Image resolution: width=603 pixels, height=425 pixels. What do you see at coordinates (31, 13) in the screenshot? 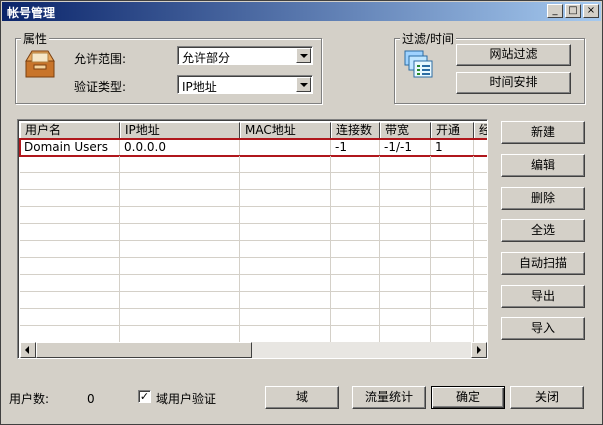
I see `window-title: 帐号管理` at bounding box center [31, 13].